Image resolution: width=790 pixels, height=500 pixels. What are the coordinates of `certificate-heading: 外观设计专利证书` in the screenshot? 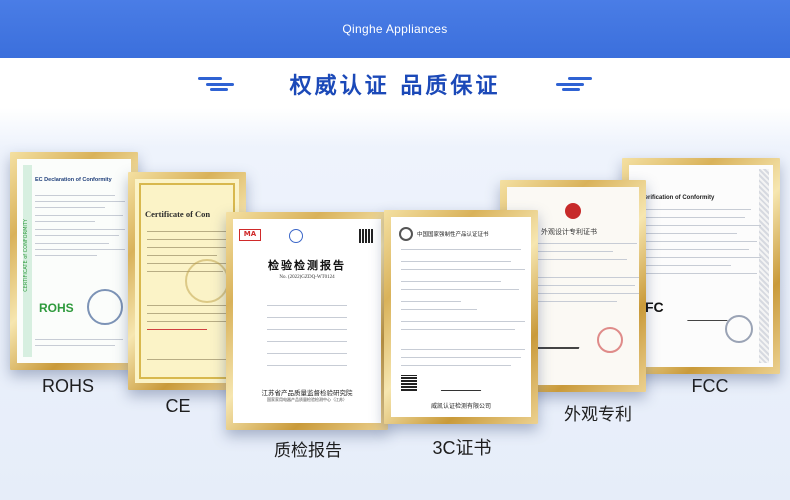 It's located at (569, 232).